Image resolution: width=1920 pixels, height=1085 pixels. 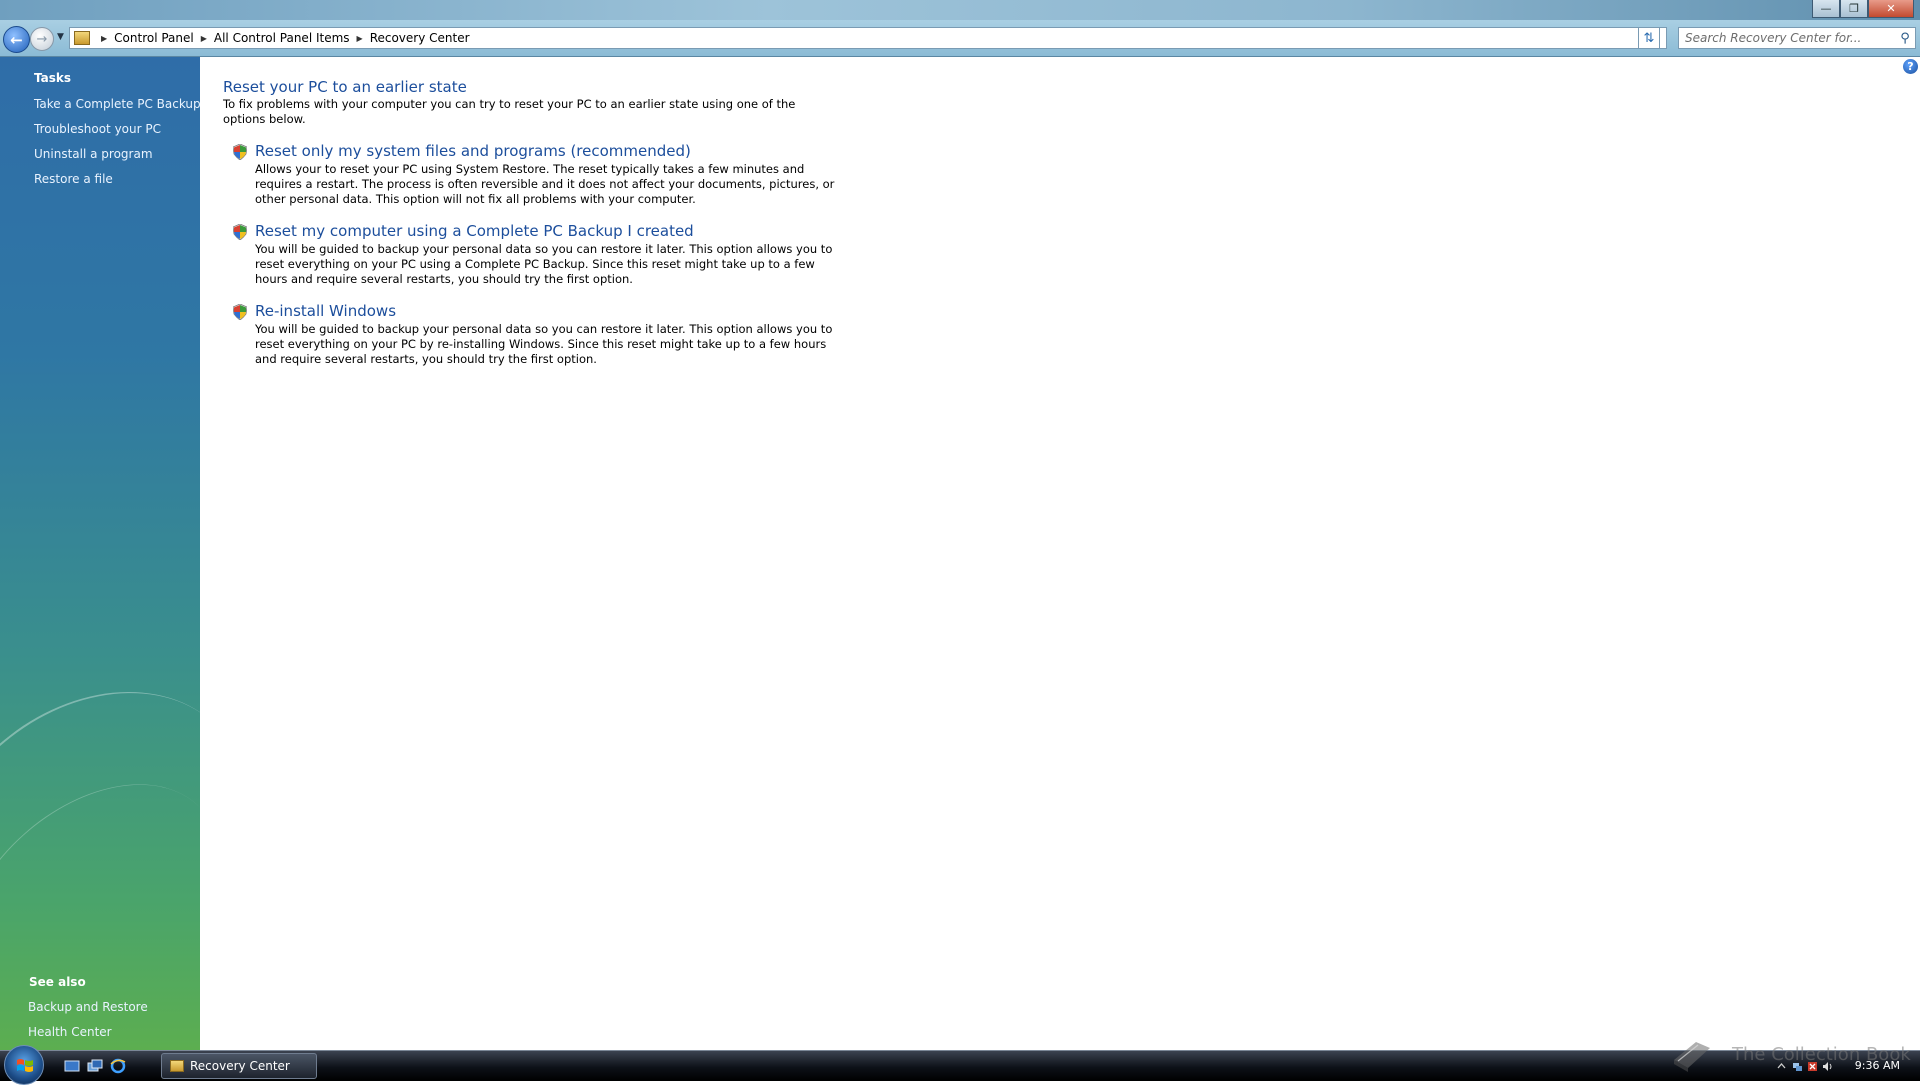 What do you see at coordinates (72, 1066) in the screenshot?
I see `show-desktop-icon` at bounding box center [72, 1066].